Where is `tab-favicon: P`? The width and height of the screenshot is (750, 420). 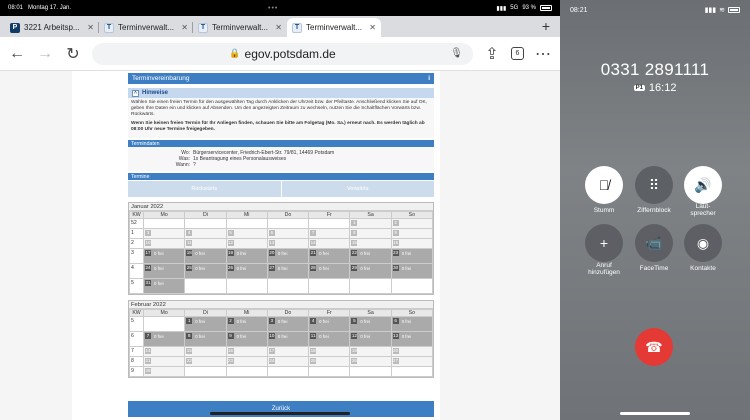 tab-favicon: P is located at coordinates (15, 27).